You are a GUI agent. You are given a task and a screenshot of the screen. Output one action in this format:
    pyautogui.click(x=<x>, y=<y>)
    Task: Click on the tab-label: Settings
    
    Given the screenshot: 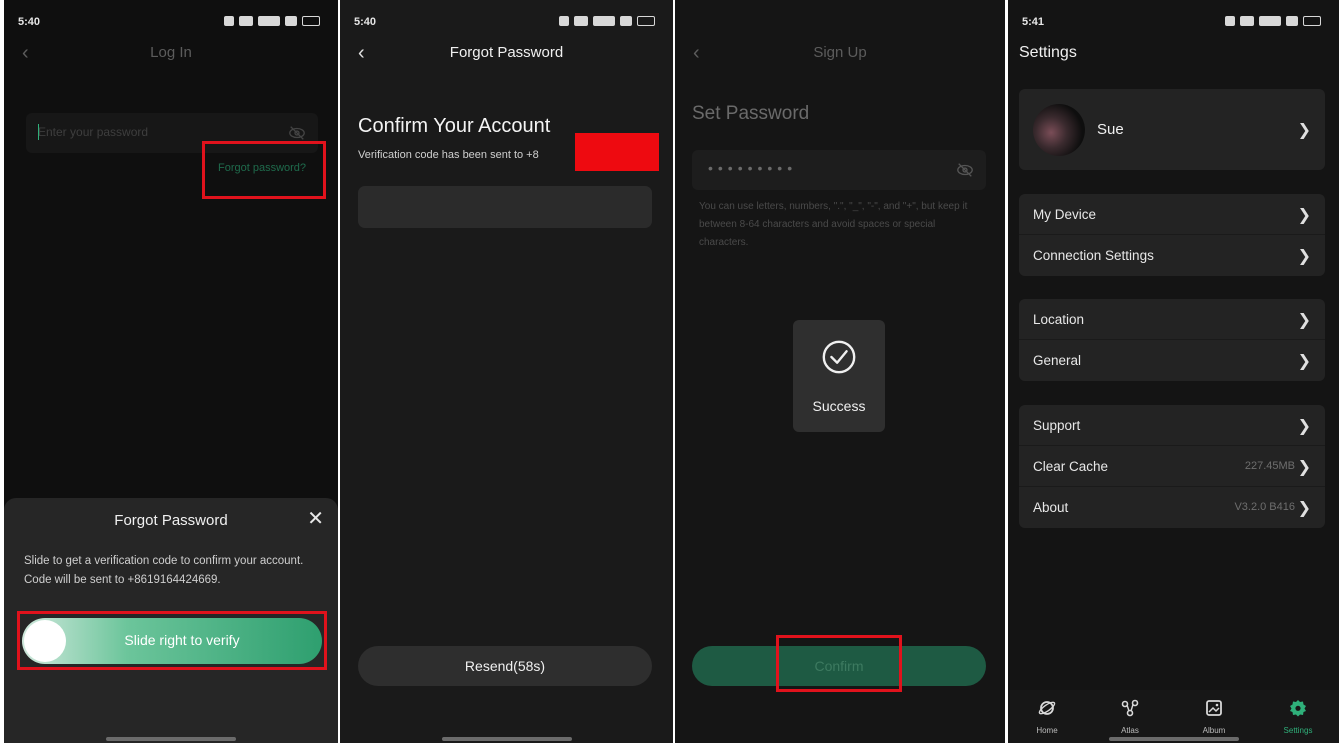 What is the action you would take?
    pyautogui.click(x=1298, y=730)
    